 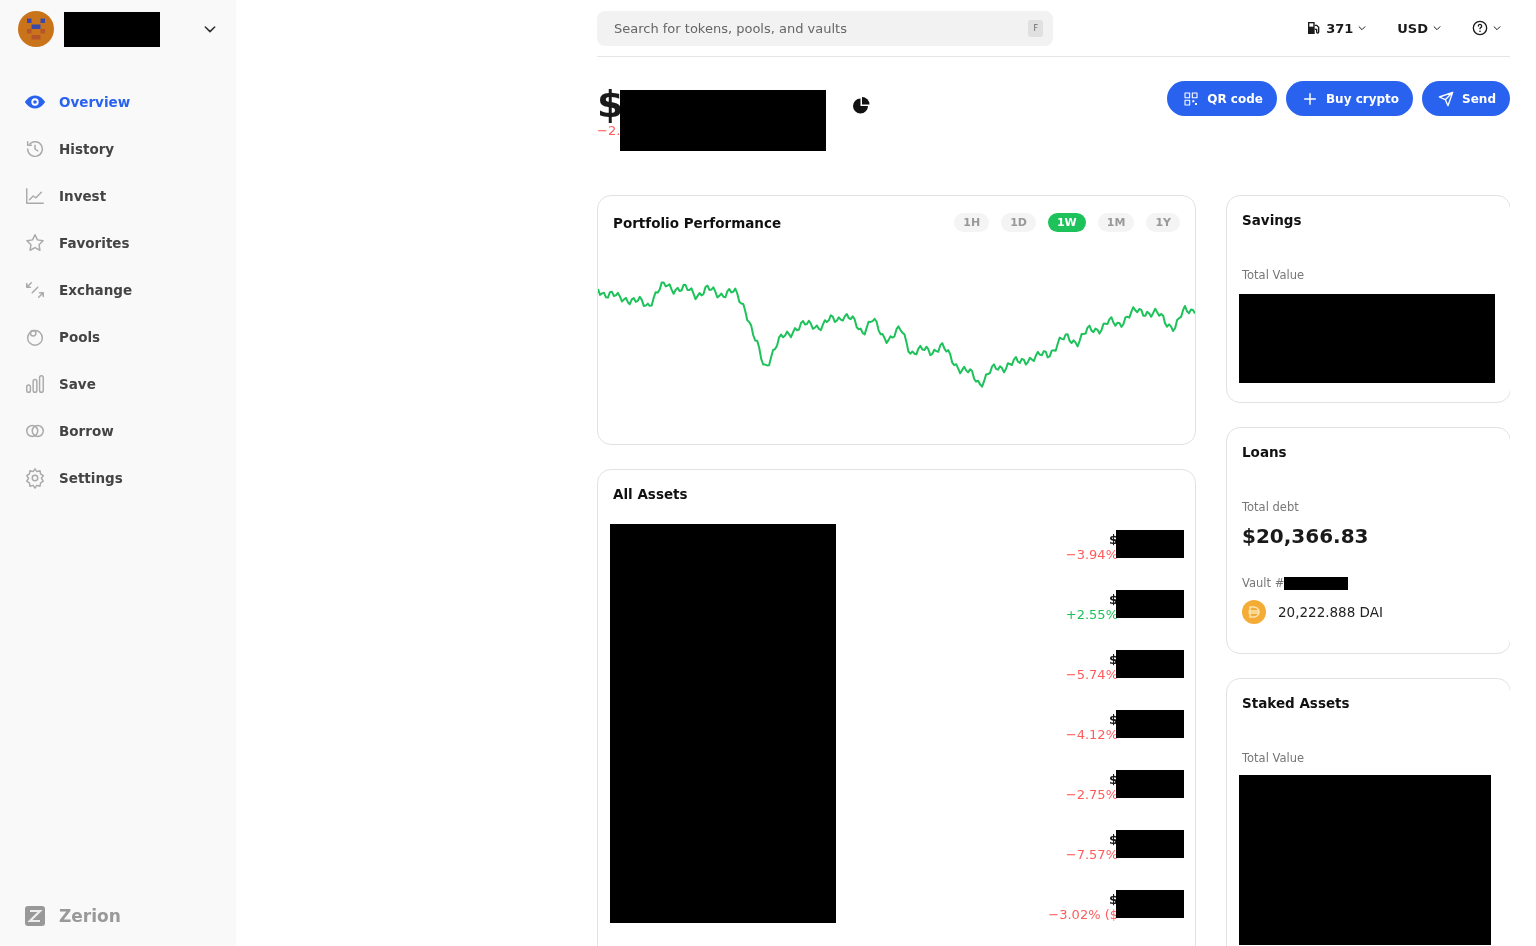 What do you see at coordinates (36, 29) in the screenshot?
I see `avatar` at bounding box center [36, 29].